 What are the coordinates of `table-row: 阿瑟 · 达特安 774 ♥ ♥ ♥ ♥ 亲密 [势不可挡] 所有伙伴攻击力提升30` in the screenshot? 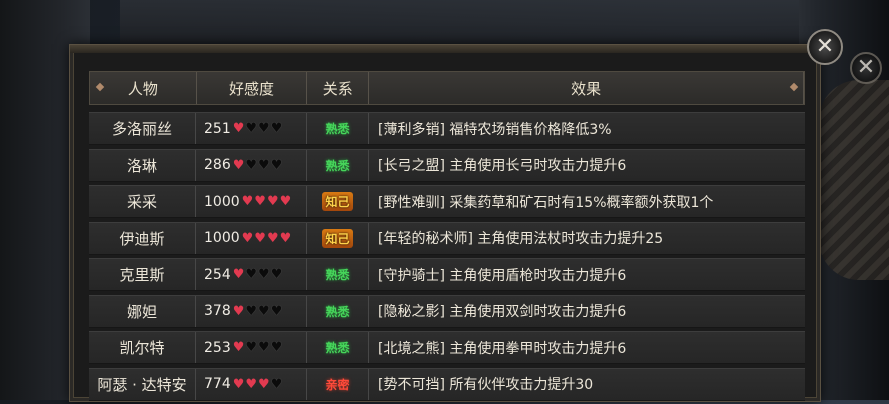 It's located at (447, 384).